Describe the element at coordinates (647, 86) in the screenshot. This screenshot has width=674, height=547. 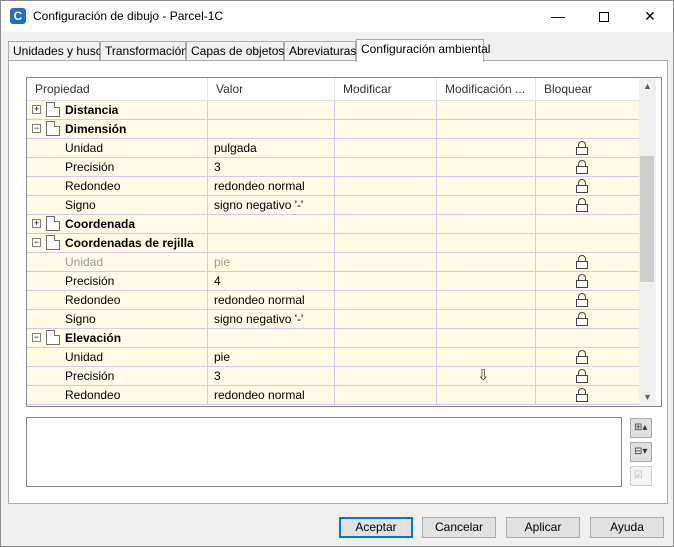
I see `scroll-up-icon: ▲` at that location.